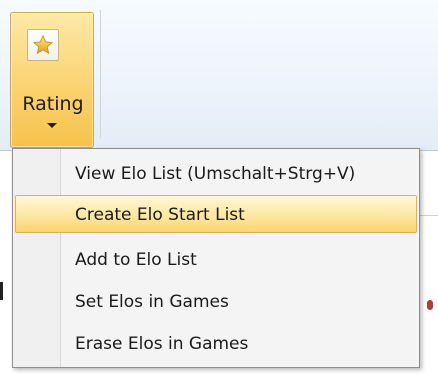  Describe the element at coordinates (52, 125) in the screenshot. I see `chevron-down-icon` at that location.